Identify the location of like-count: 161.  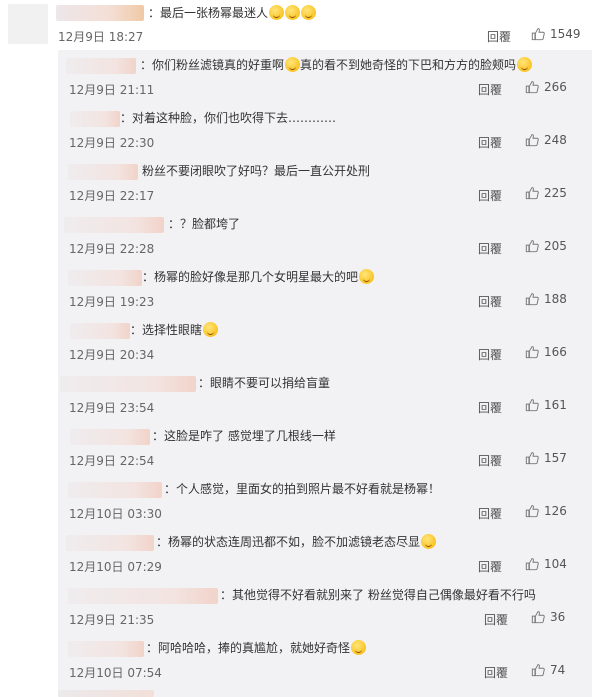
(555, 405).